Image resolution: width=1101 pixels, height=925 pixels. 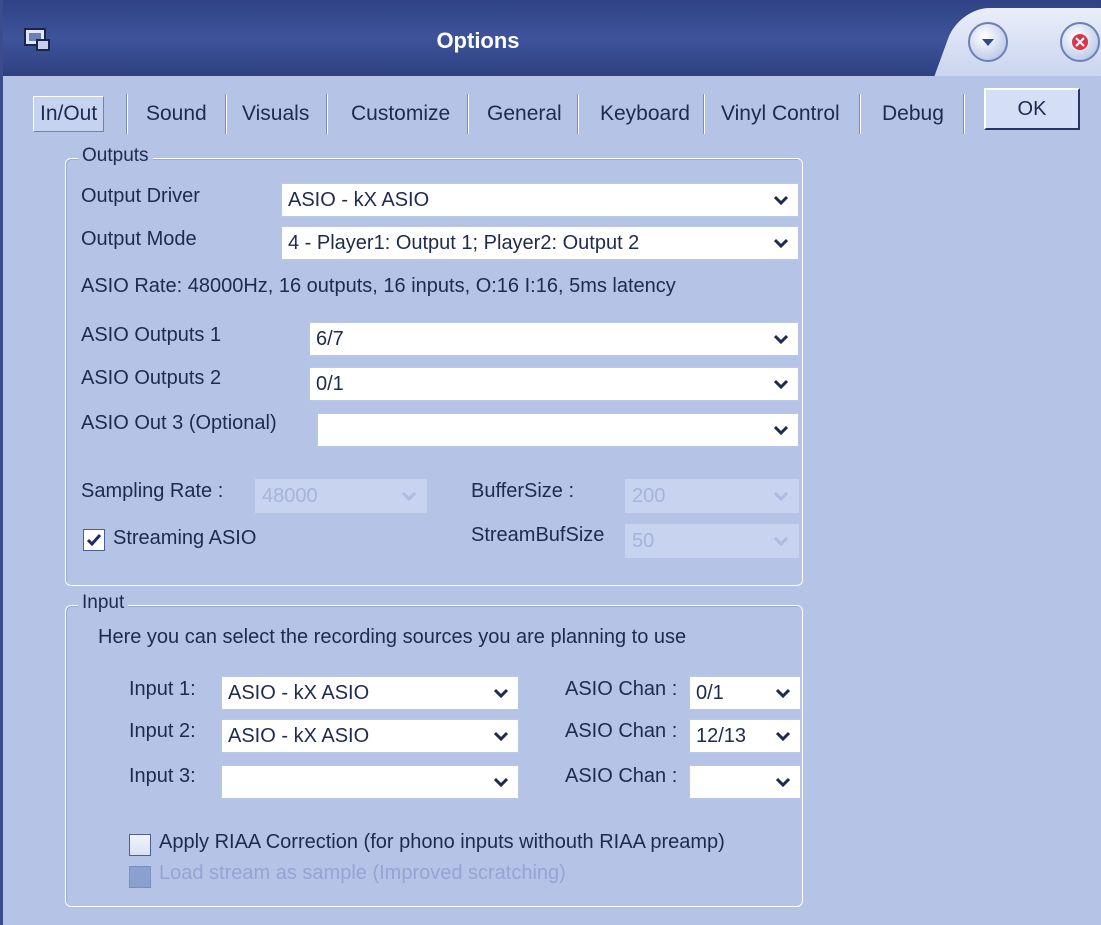 I want to click on riaa-correction-checkbox, so click(x=140, y=845).